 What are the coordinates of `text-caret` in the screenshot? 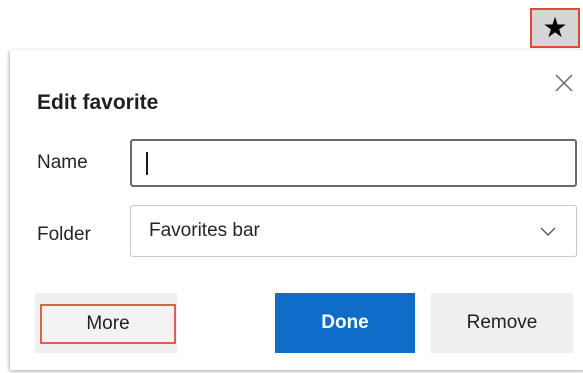 It's located at (147, 163).